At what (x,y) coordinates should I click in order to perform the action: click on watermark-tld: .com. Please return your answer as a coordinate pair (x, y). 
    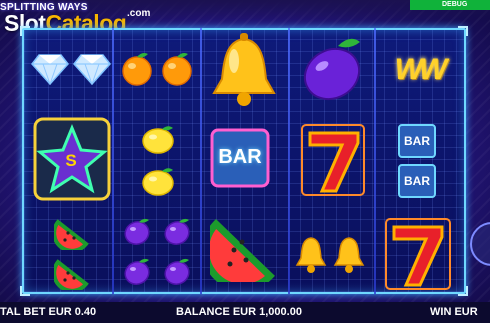
    Looking at the image, I should click on (139, 13).